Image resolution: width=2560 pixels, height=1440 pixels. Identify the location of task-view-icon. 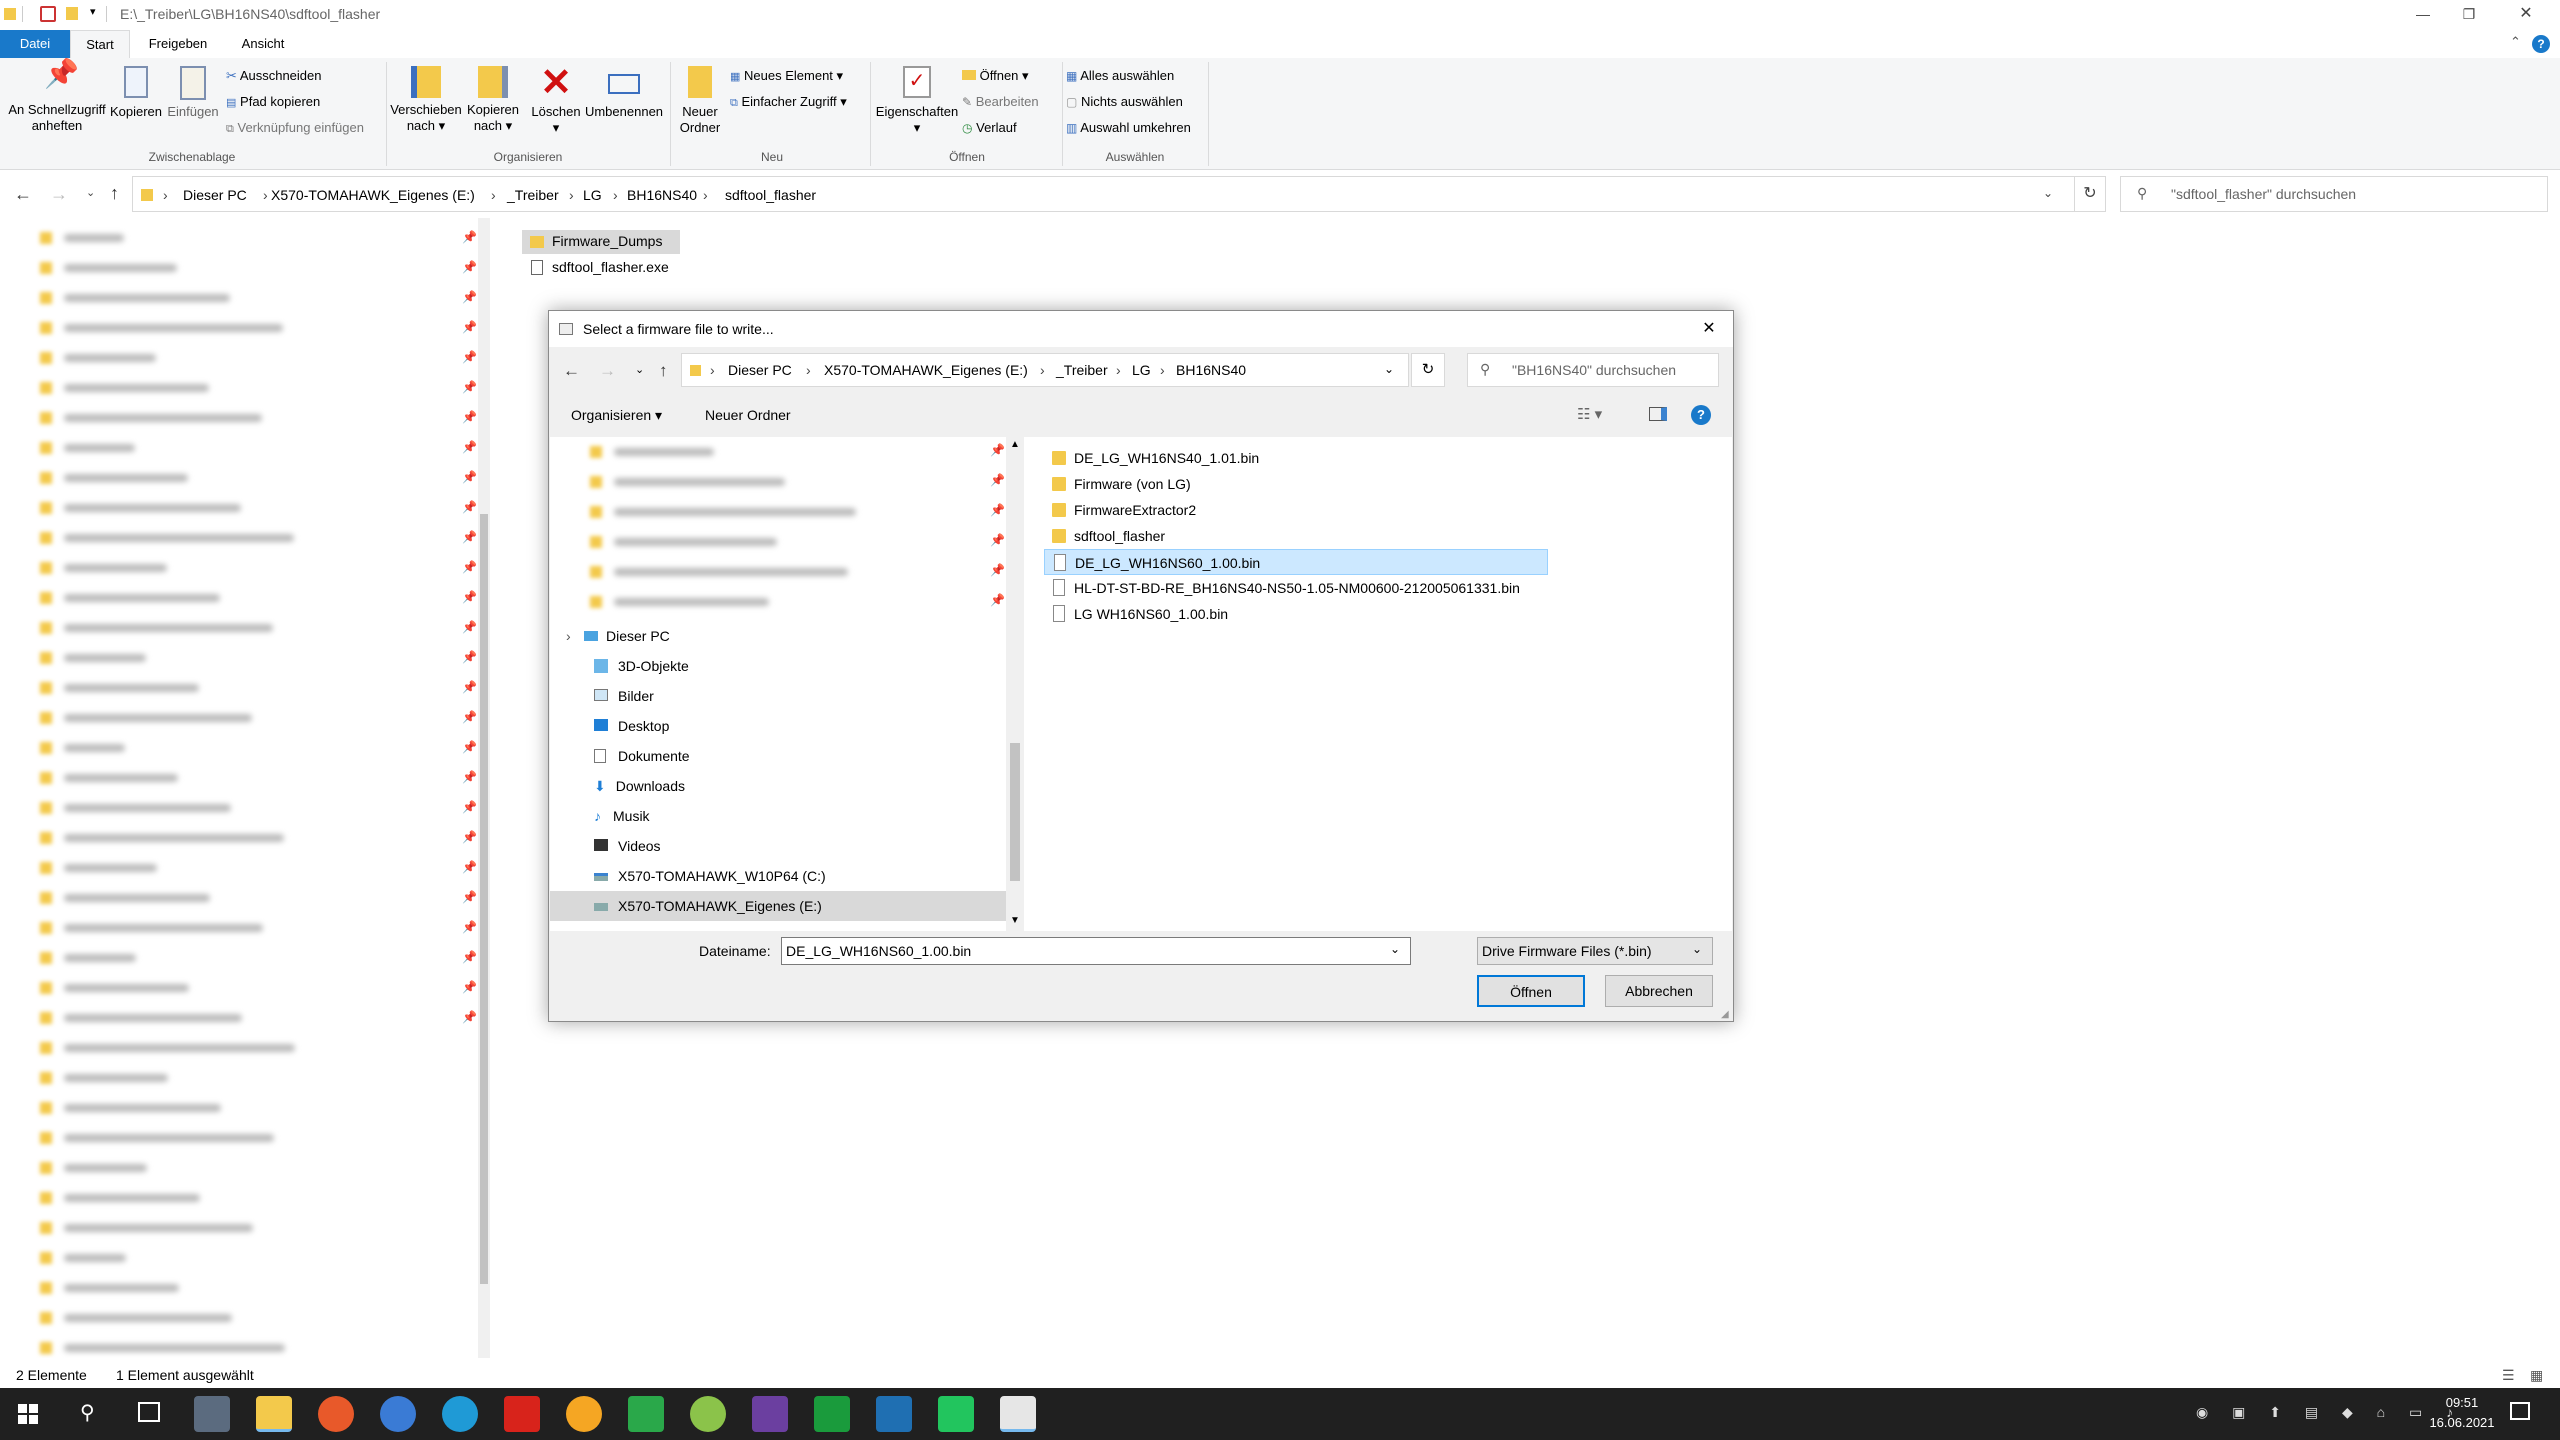
(149, 1412).